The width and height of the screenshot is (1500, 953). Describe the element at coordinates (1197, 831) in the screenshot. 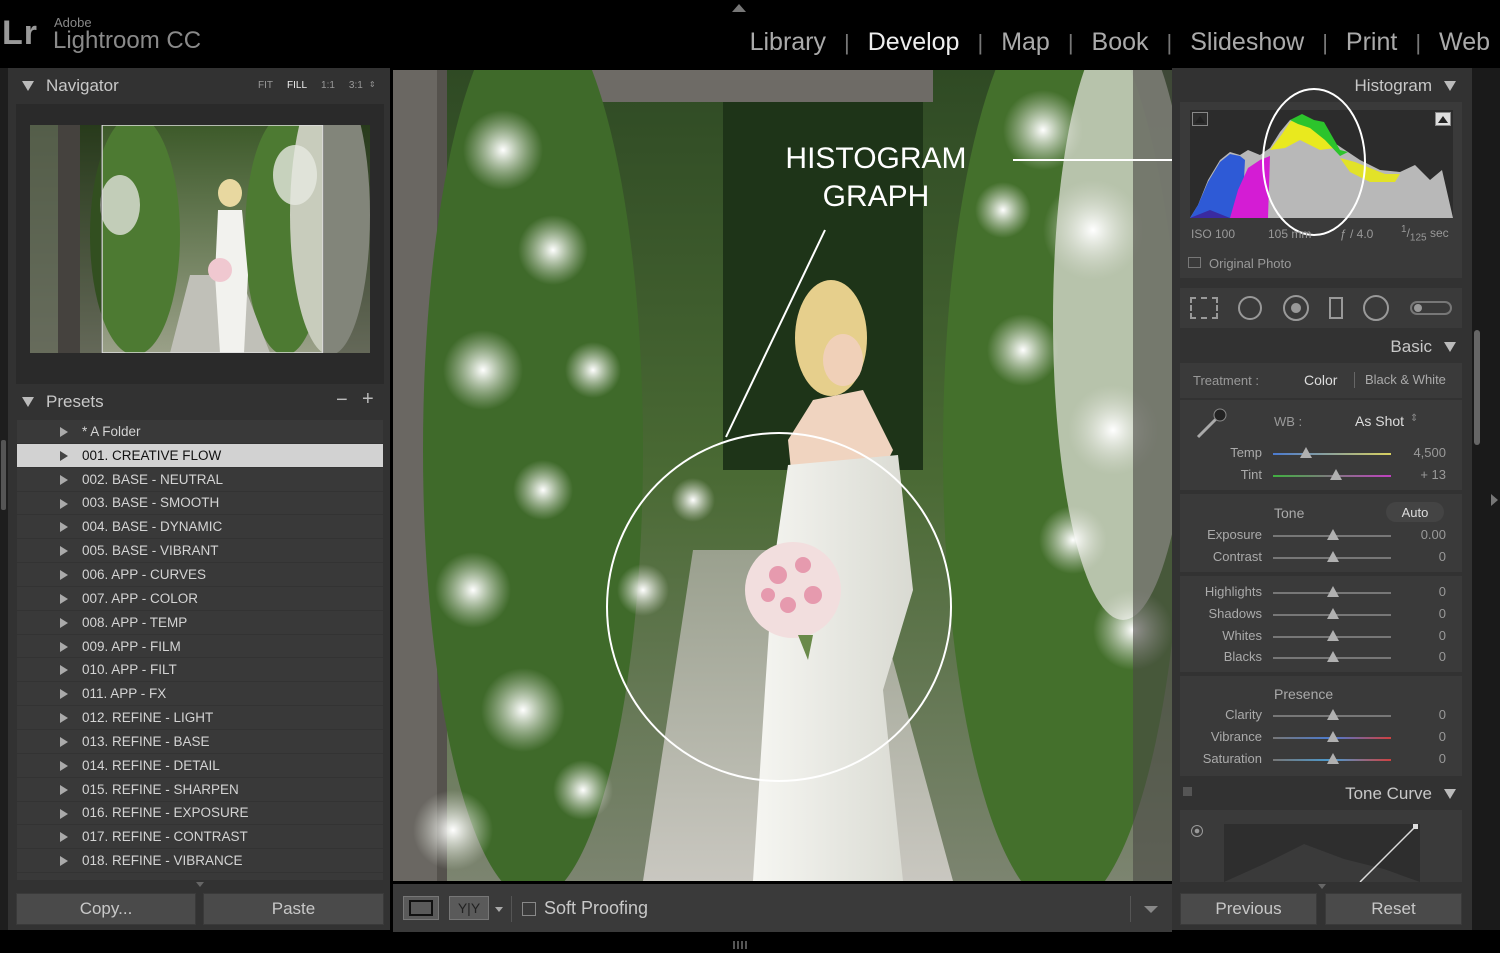

I see `targeted-adjustment-icon` at that location.